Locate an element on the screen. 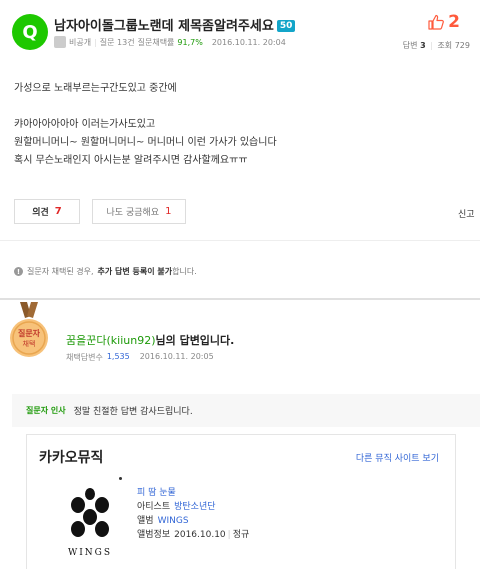 This screenshot has height=569, width=480. divider is located at coordinates (240, 240).